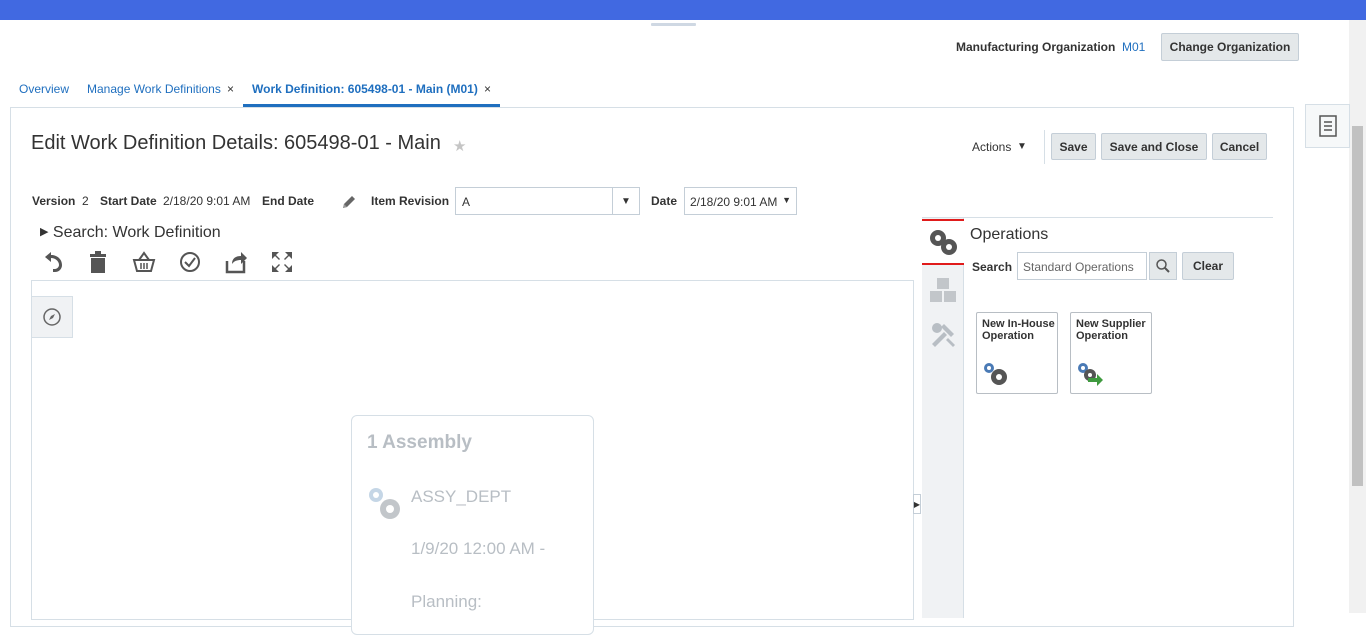 Image resolution: width=1366 pixels, height=635 pixels. Describe the element at coordinates (478, 548) in the screenshot. I see `node-date: 1/9/20 12:00 AM -` at that location.